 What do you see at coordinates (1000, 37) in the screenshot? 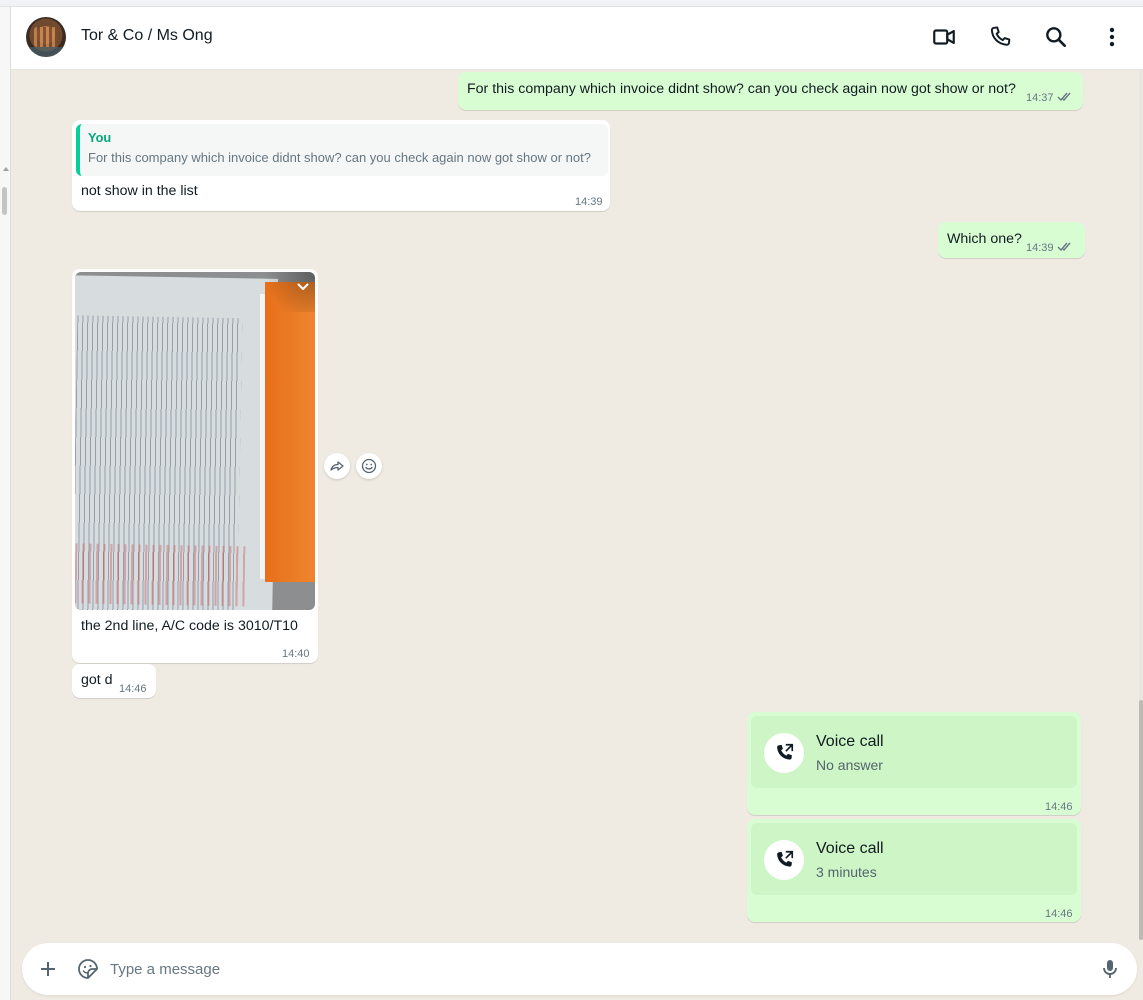
I see `voice-call-icon` at bounding box center [1000, 37].